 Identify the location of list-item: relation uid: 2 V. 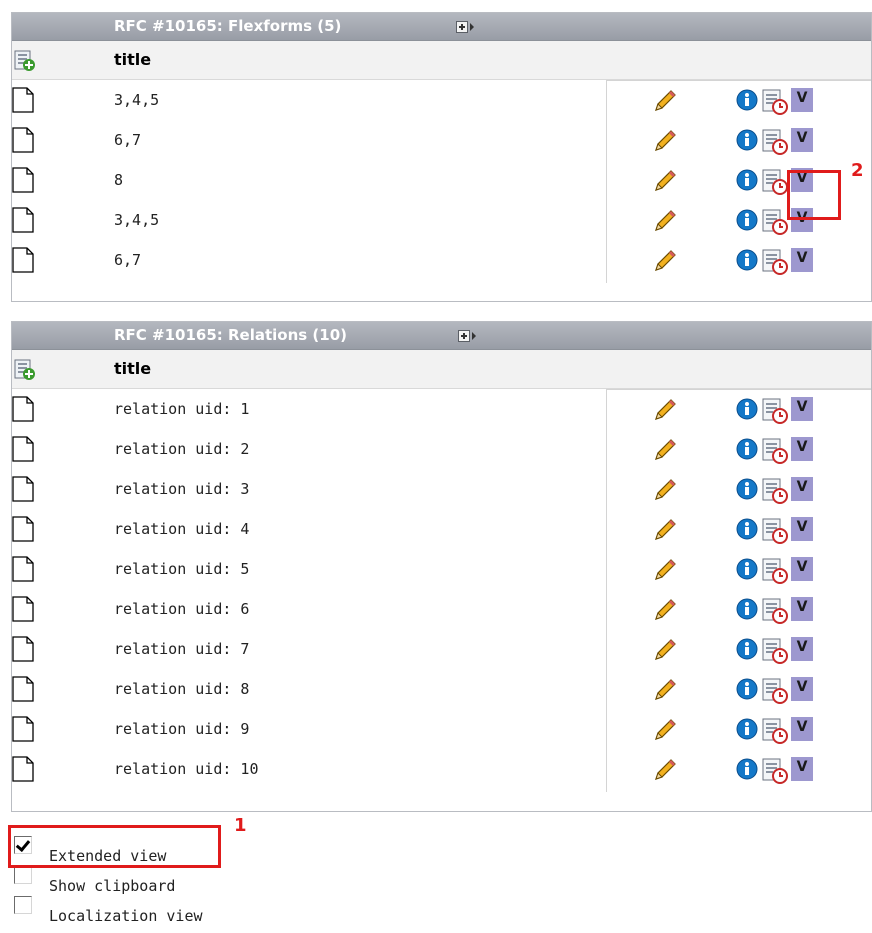
(441, 449).